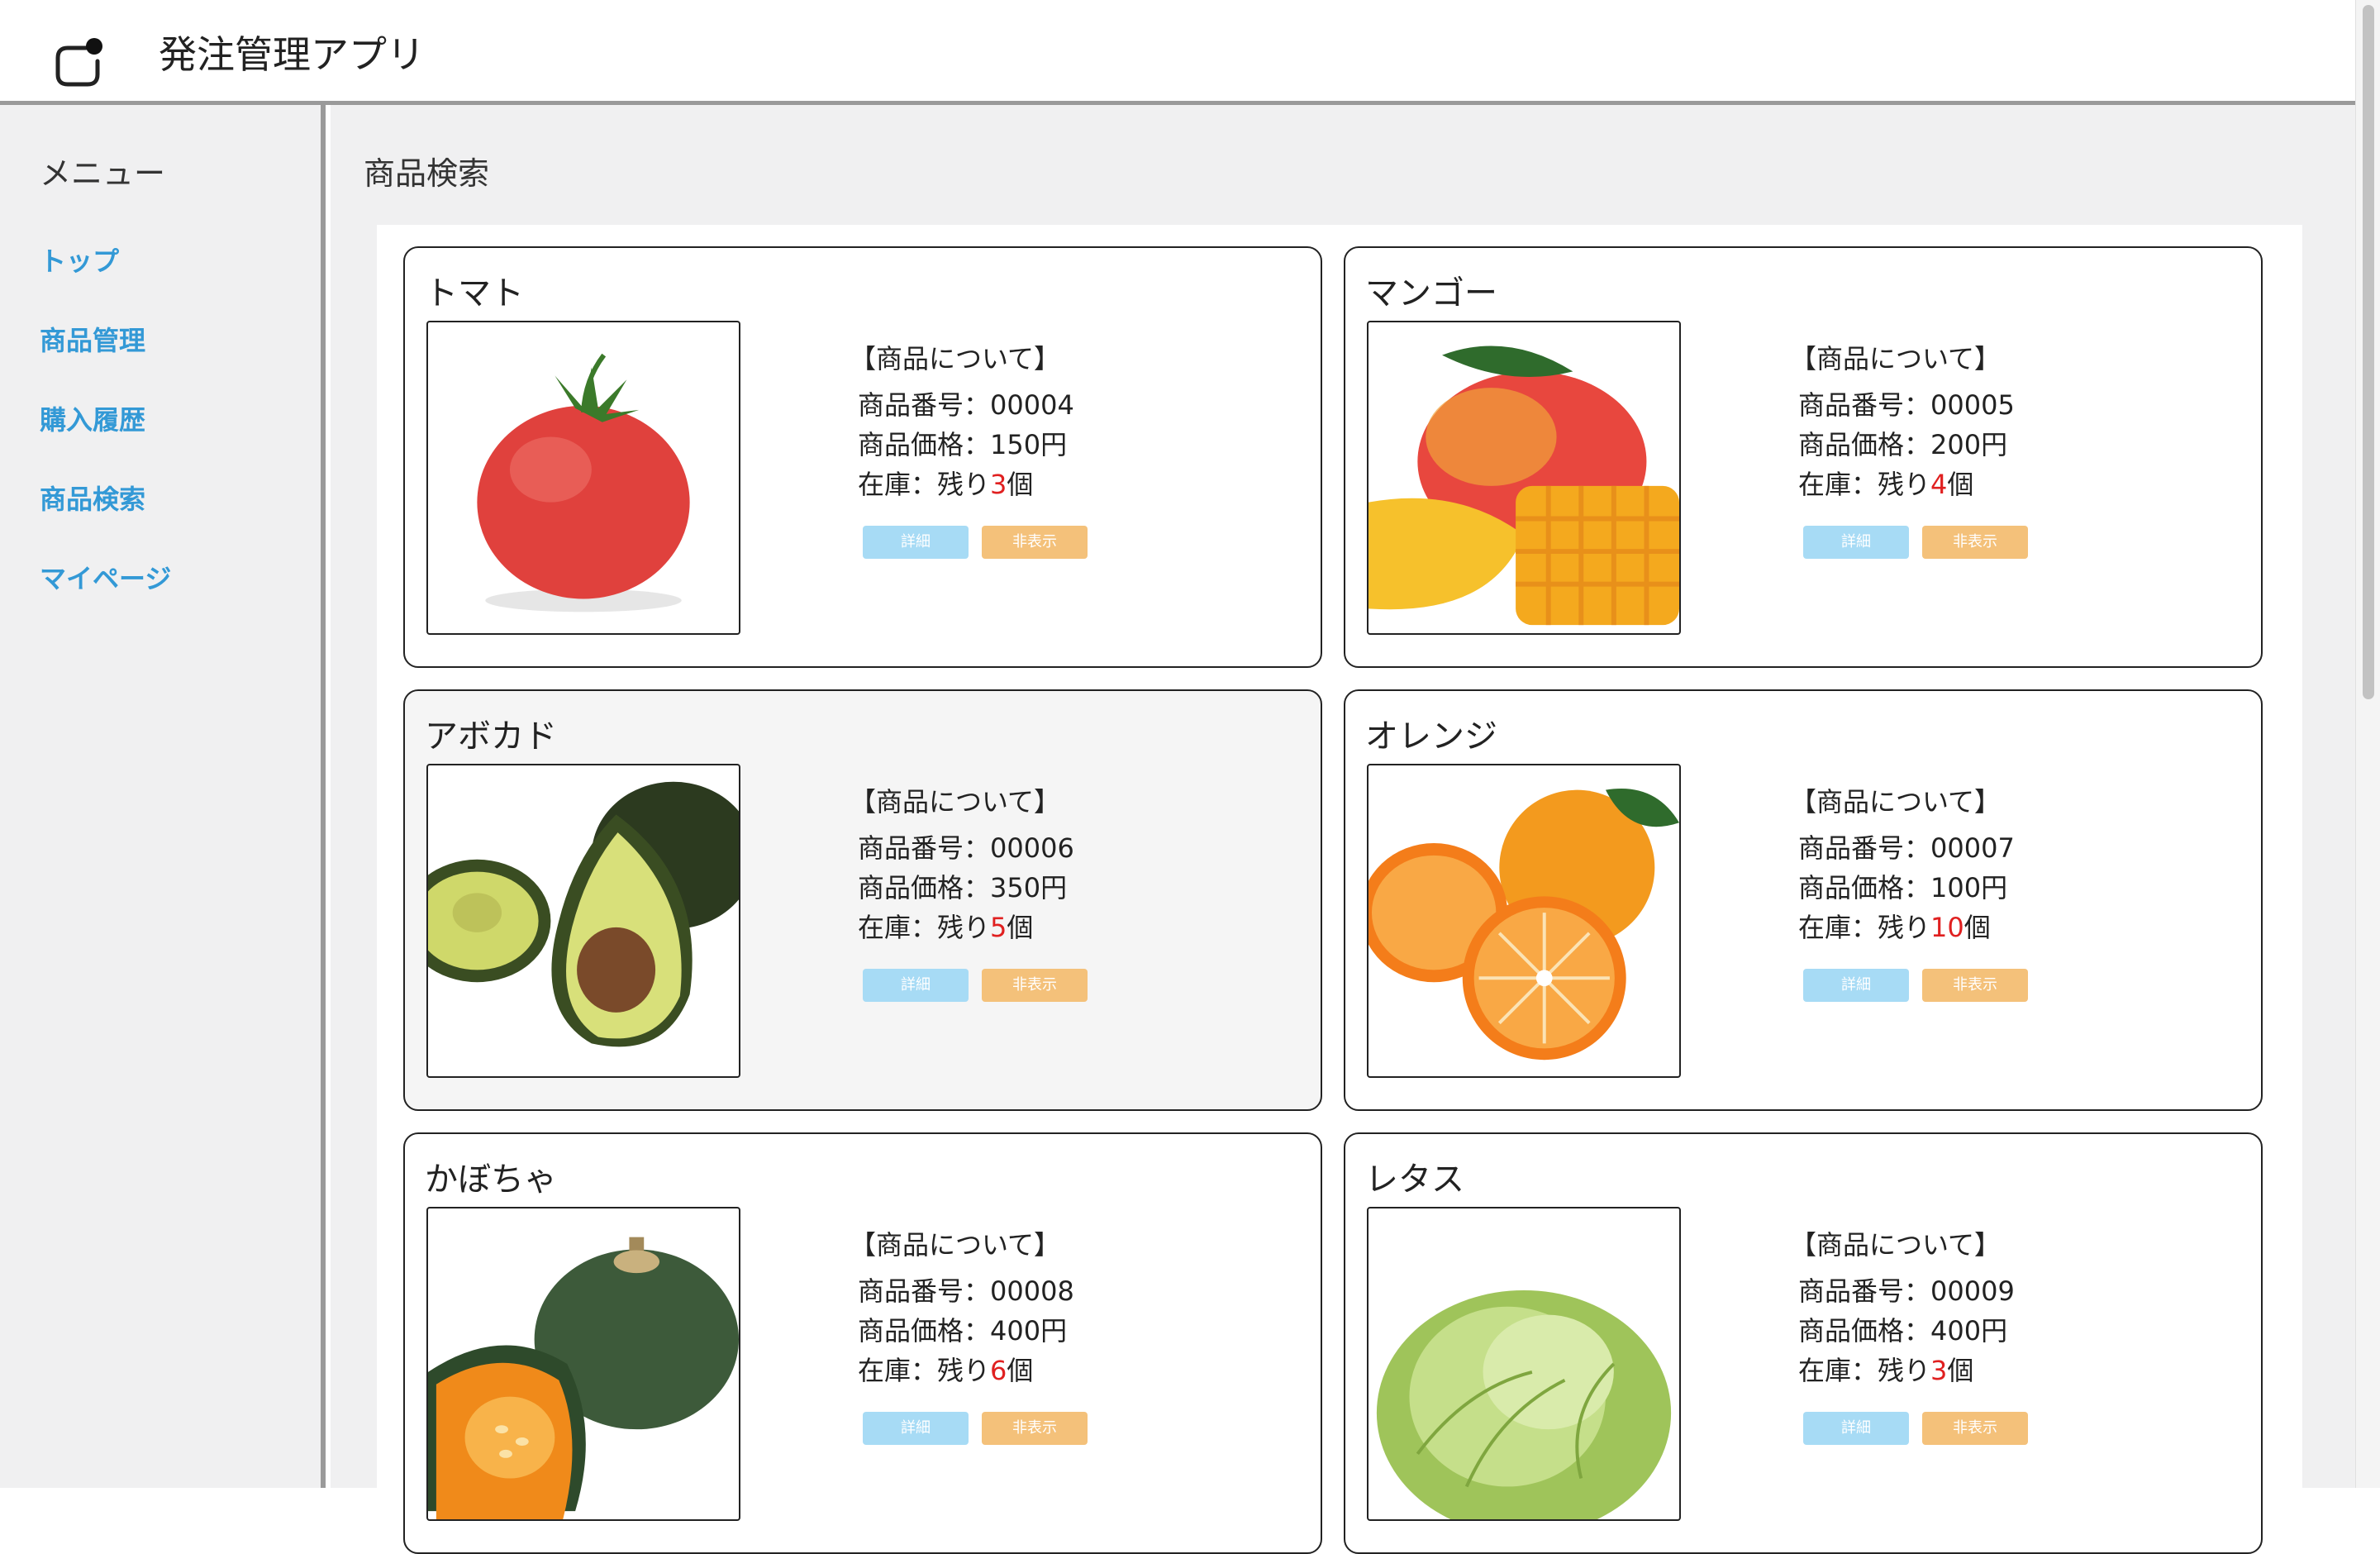 This screenshot has width=2380, height=1554. Describe the element at coordinates (427, 173) in the screenshot. I see `page-title: 商品検索` at that location.